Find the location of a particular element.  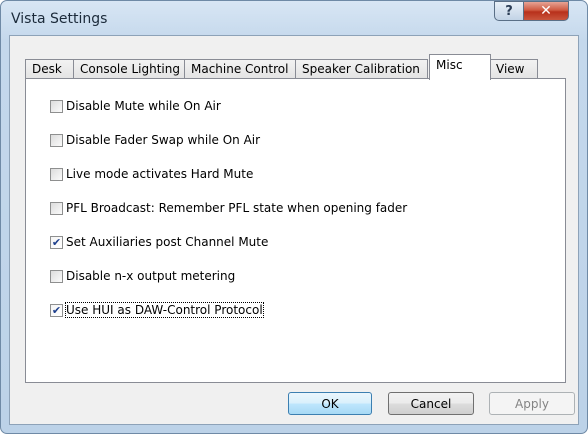

option-label: Live mode activates Hard Mute is located at coordinates (160, 174).